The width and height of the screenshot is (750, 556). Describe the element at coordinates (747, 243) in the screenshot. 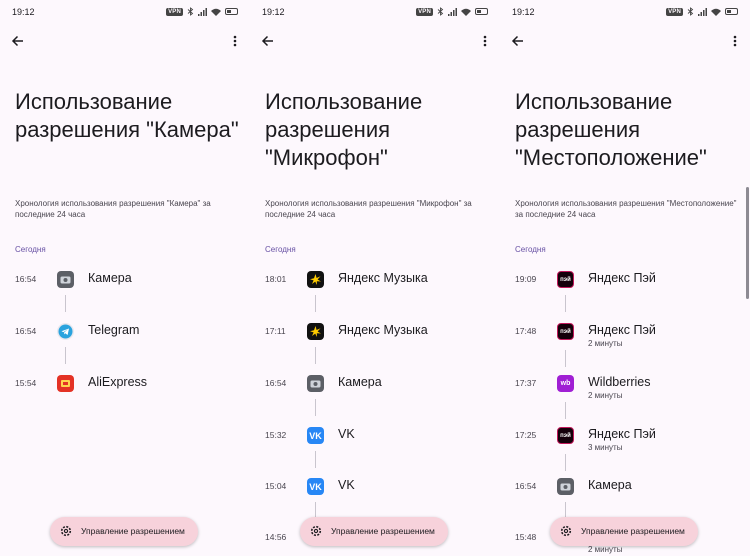

I see `scrollbar` at that location.